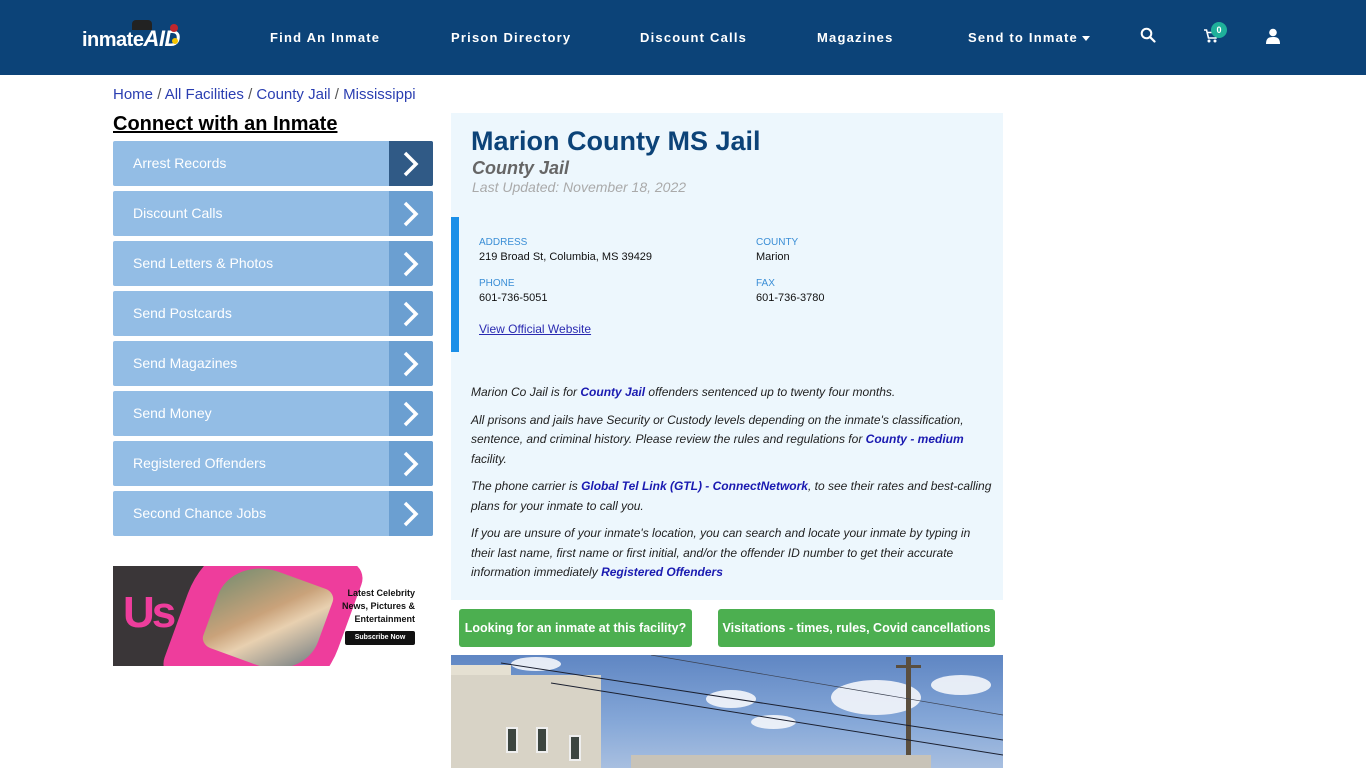  I want to click on description-text: facility., so click(489, 458).